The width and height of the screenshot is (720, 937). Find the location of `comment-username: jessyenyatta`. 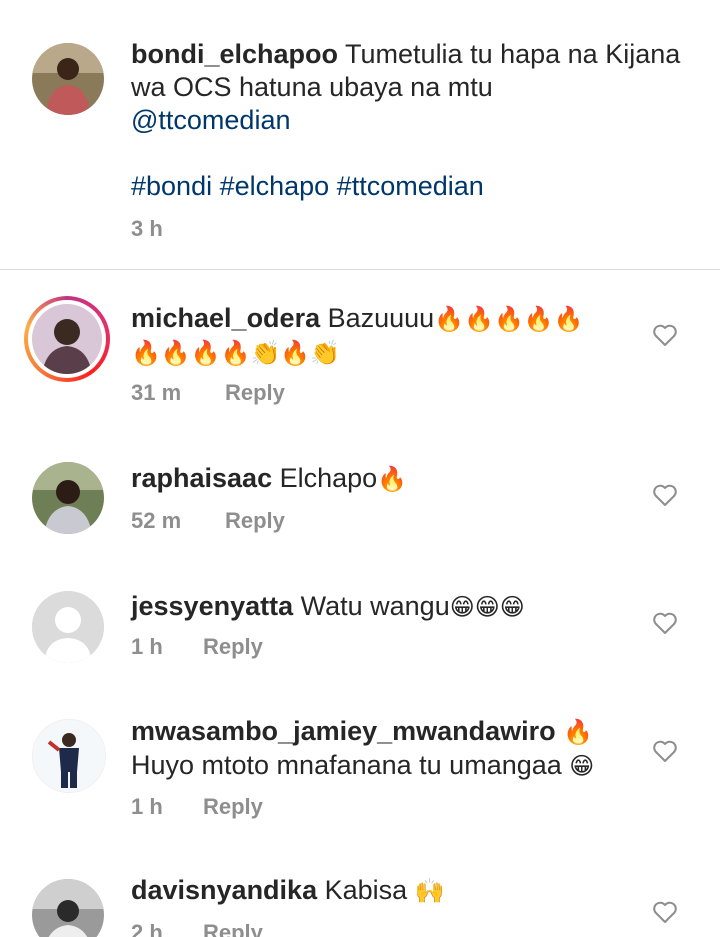

comment-username: jessyenyatta is located at coordinates (212, 606).